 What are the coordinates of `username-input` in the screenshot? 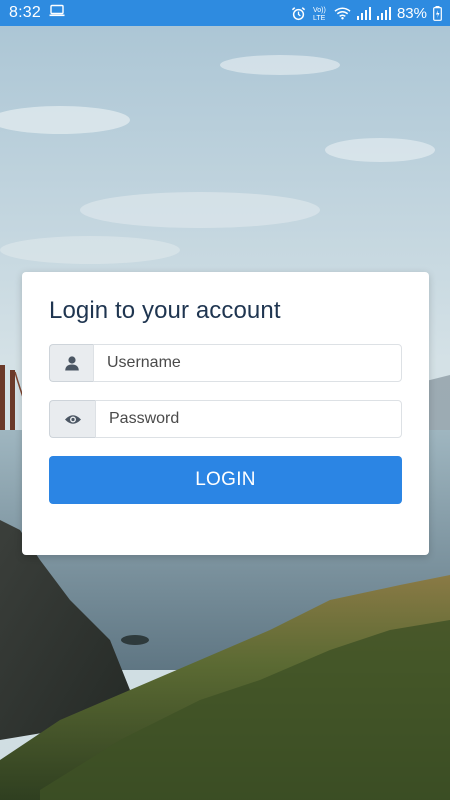 It's located at (247, 363).